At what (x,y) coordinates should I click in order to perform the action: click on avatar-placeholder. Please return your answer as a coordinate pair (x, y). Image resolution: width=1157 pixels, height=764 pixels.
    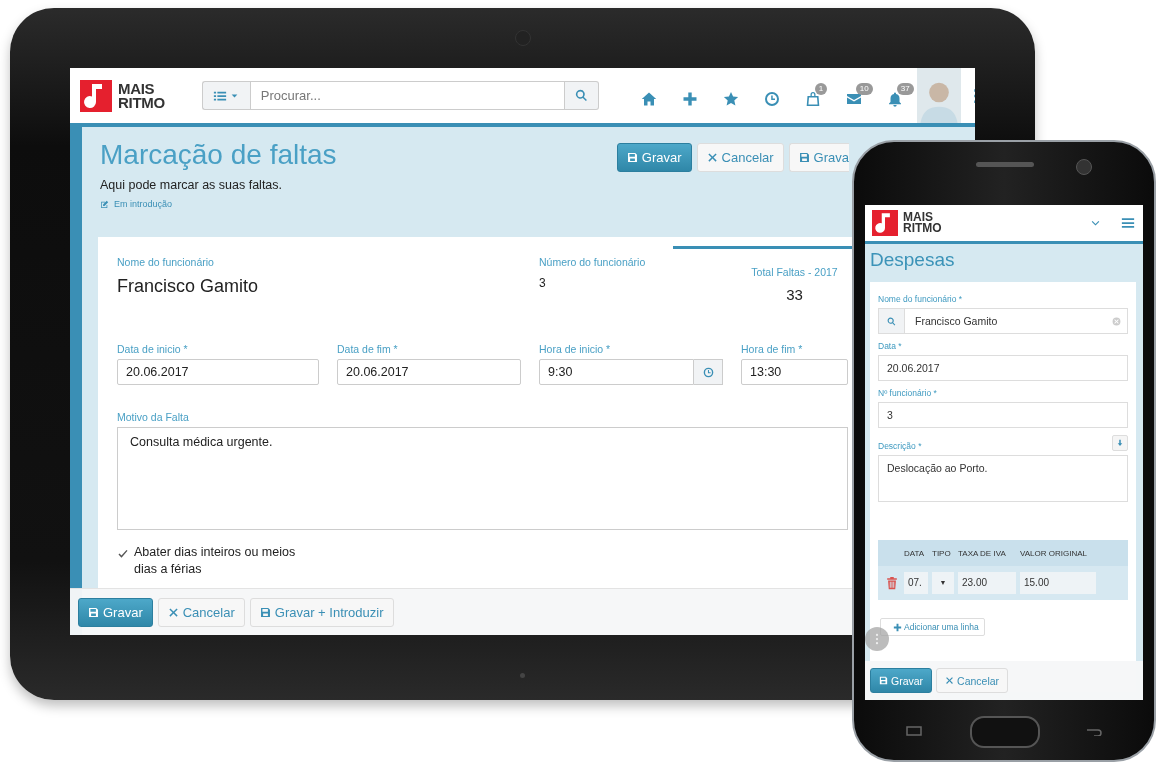
    Looking at the image, I should click on (938, 95).